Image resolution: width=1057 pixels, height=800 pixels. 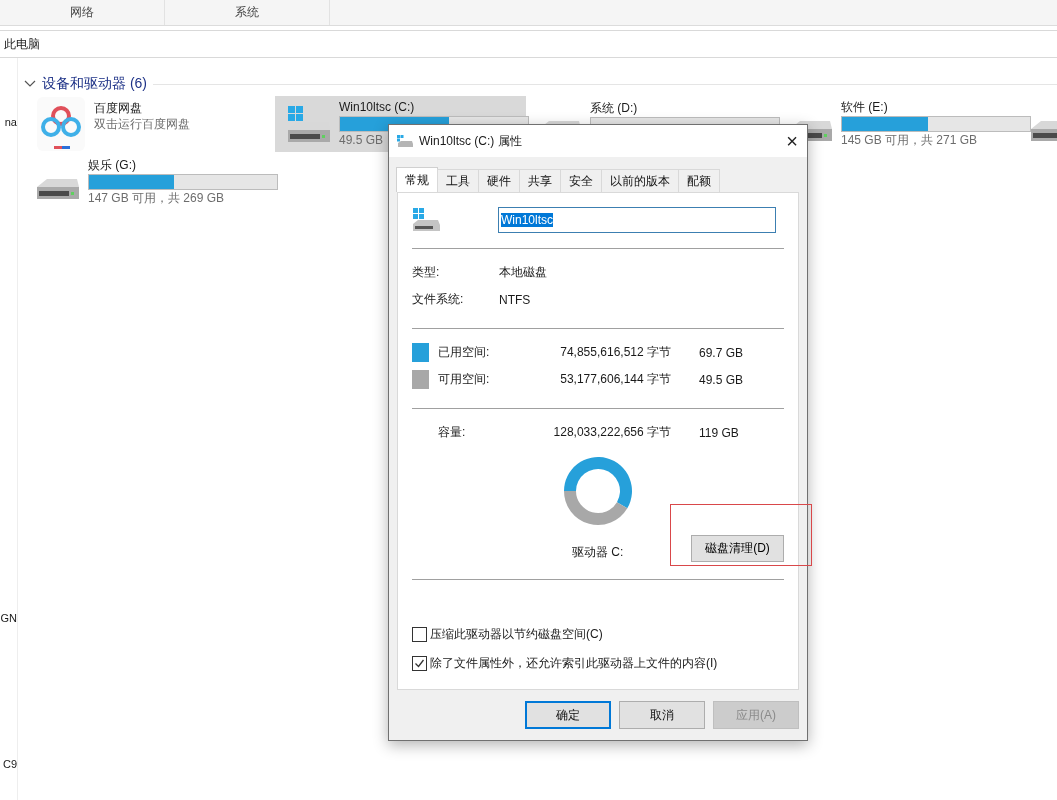 I want to click on property-value: NTFS, so click(x=515, y=299).